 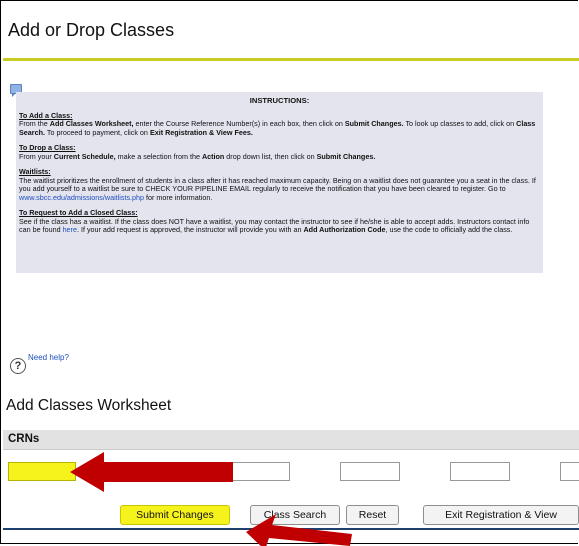 What do you see at coordinates (291, 440) in the screenshot?
I see `crn-header-bar` at bounding box center [291, 440].